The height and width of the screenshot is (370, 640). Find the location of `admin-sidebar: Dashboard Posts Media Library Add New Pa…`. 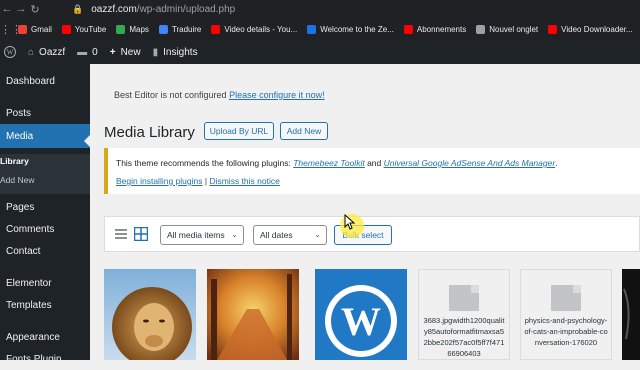

admin-sidebar: Dashboard Posts Media Library Add New Pa… is located at coordinates (45, 214).